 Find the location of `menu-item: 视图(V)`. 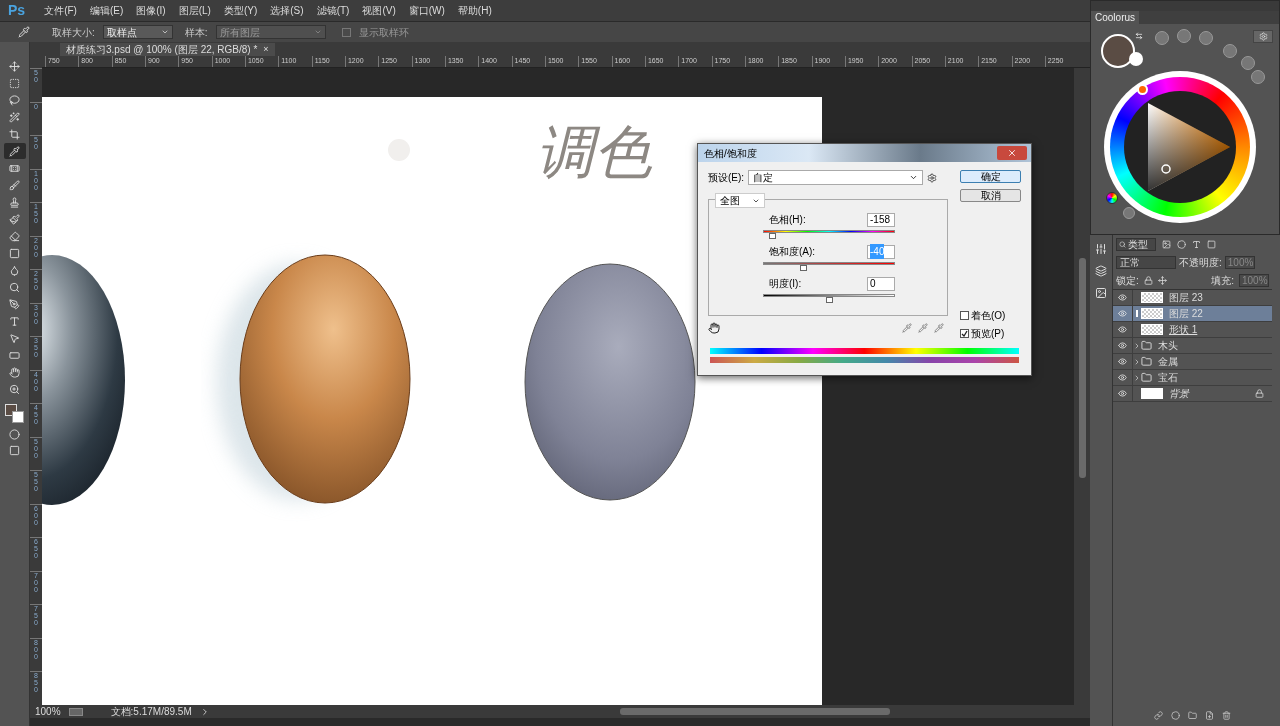

menu-item: 视图(V) is located at coordinates (379, 10).